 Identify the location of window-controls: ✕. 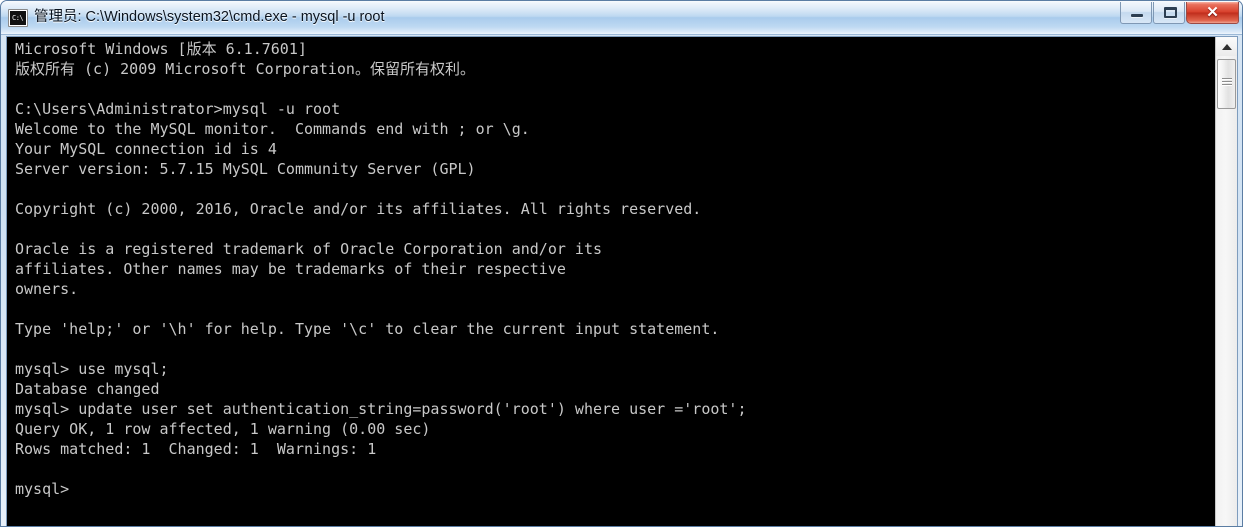
(1179, 14).